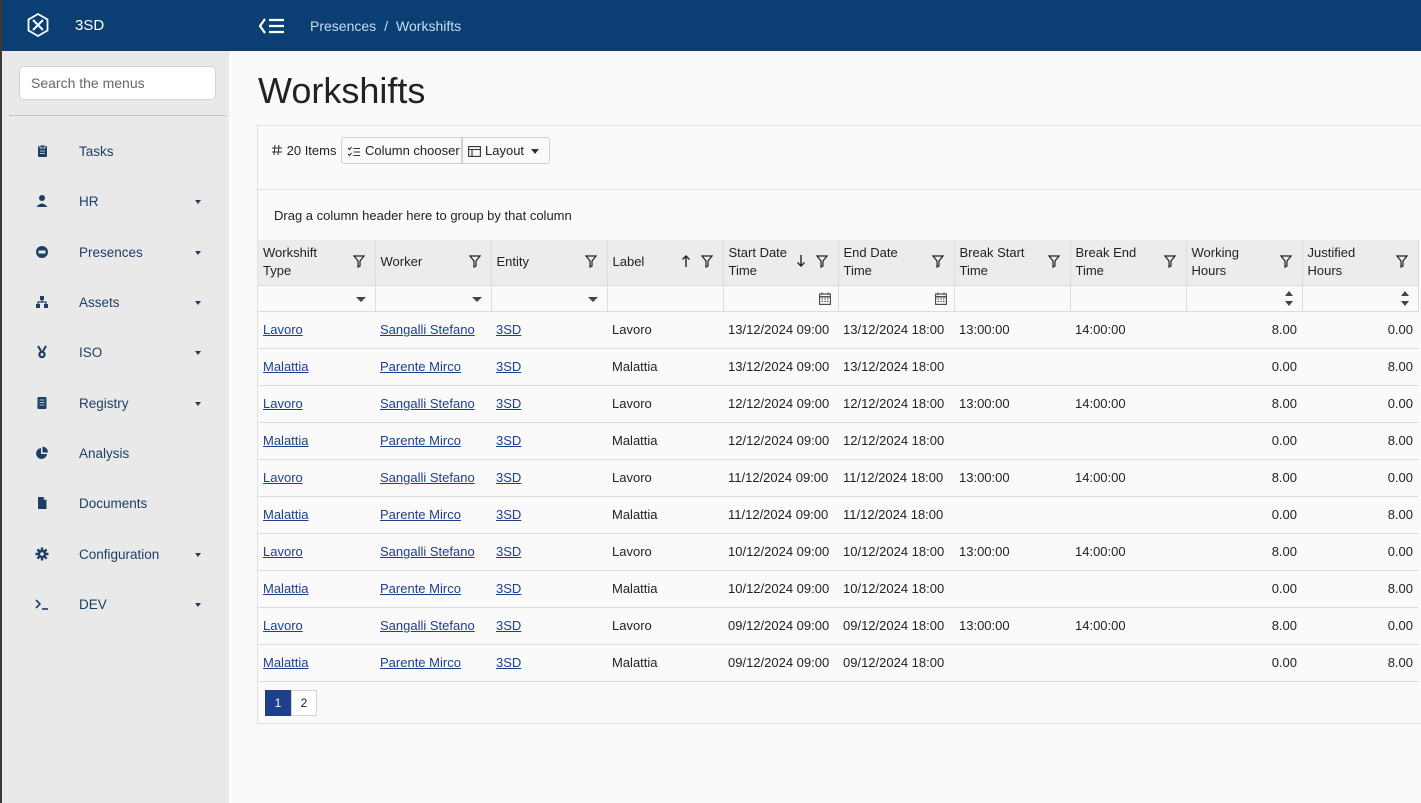  I want to click on cell-end-date-time: 10/12/2024 18:00, so click(896, 552).